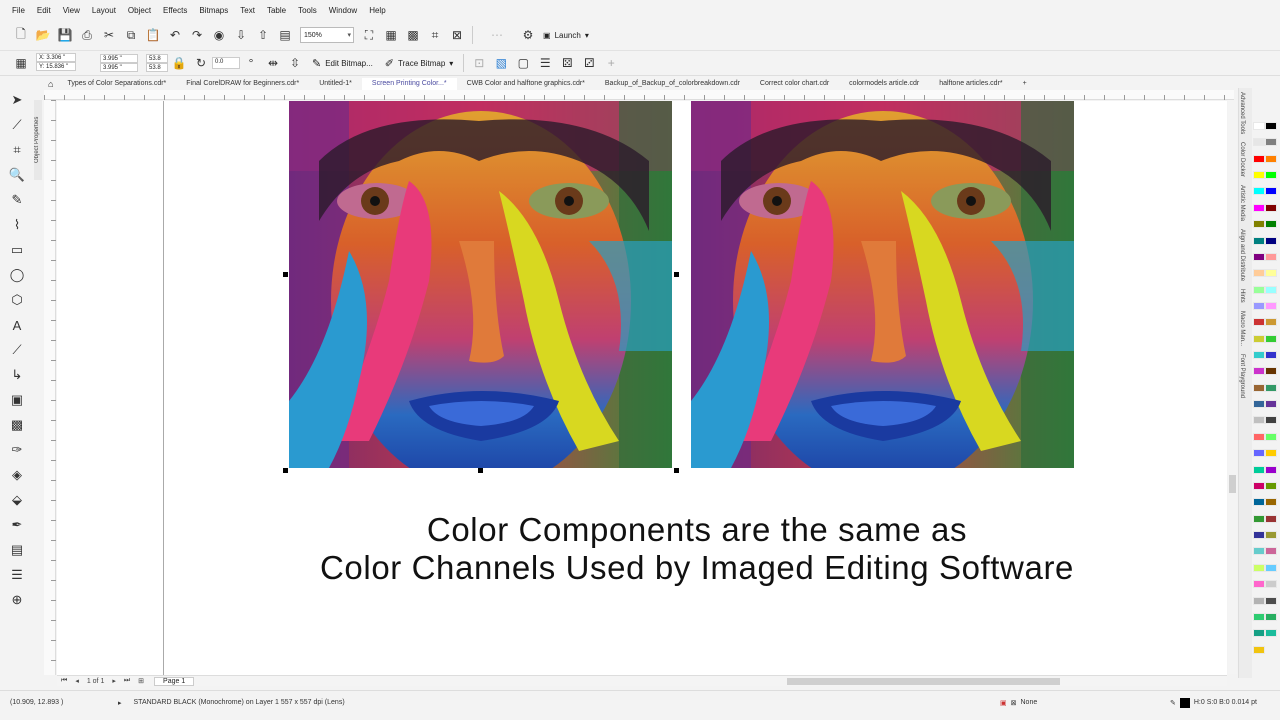 The width and height of the screenshot is (1280, 720). What do you see at coordinates (884, 84) in the screenshot?
I see `document-tab: colormodels article.cdr` at bounding box center [884, 84].